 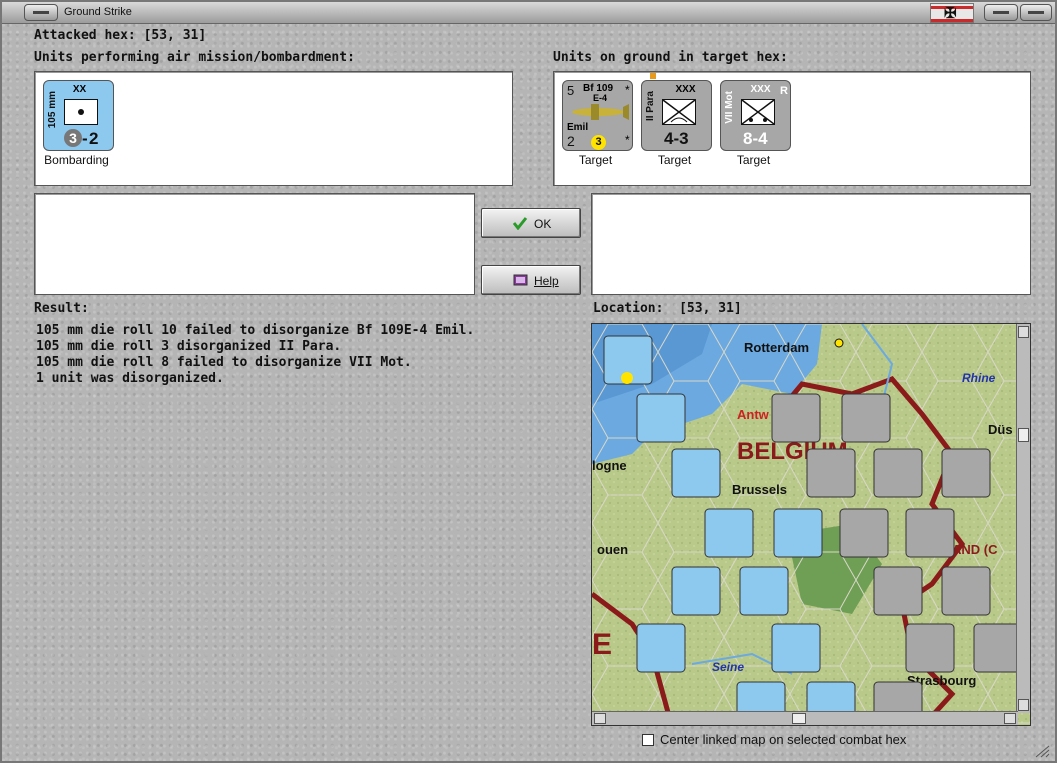 I want to click on unit-echelon: XX, so click(x=79, y=89).